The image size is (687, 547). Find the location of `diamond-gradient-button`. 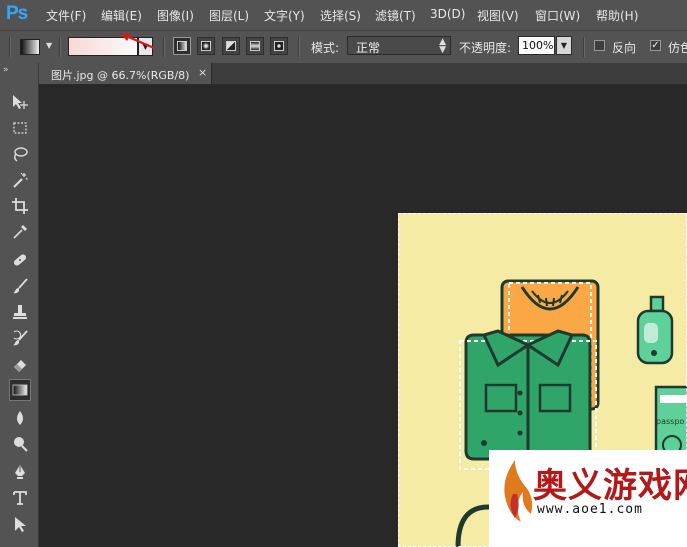

diamond-gradient-button is located at coordinates (279, 46).